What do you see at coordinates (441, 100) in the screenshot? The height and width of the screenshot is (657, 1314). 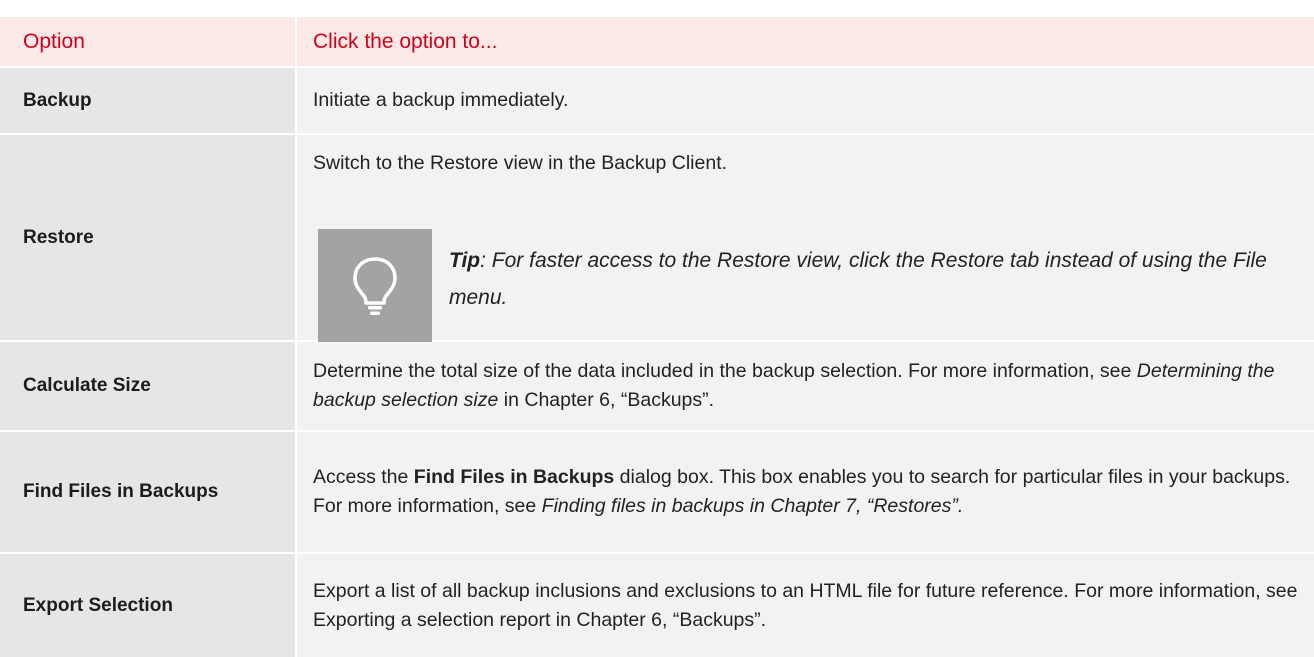 I see `description-text: Initiate a backup immediately.` at bounding box center [441, 100].